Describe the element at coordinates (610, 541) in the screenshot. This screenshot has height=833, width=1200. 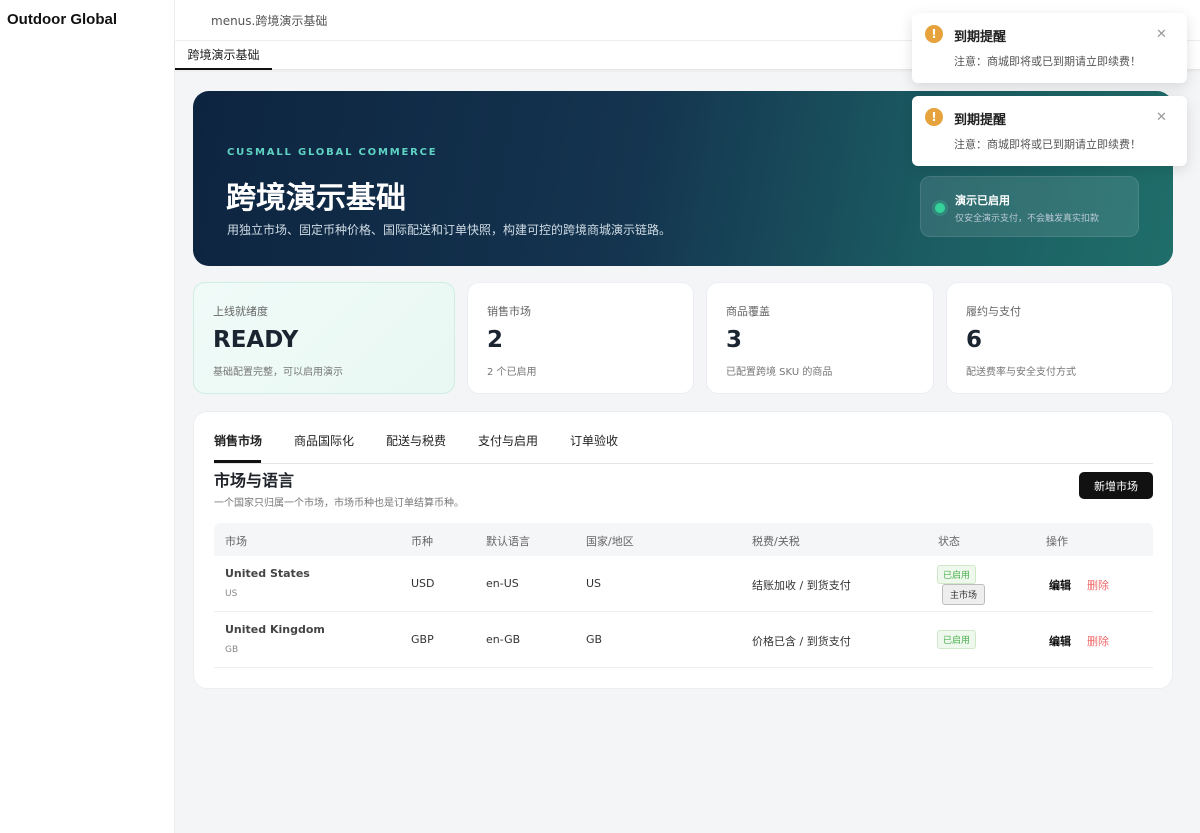
I see `col-country: 国家/地区` at that location.